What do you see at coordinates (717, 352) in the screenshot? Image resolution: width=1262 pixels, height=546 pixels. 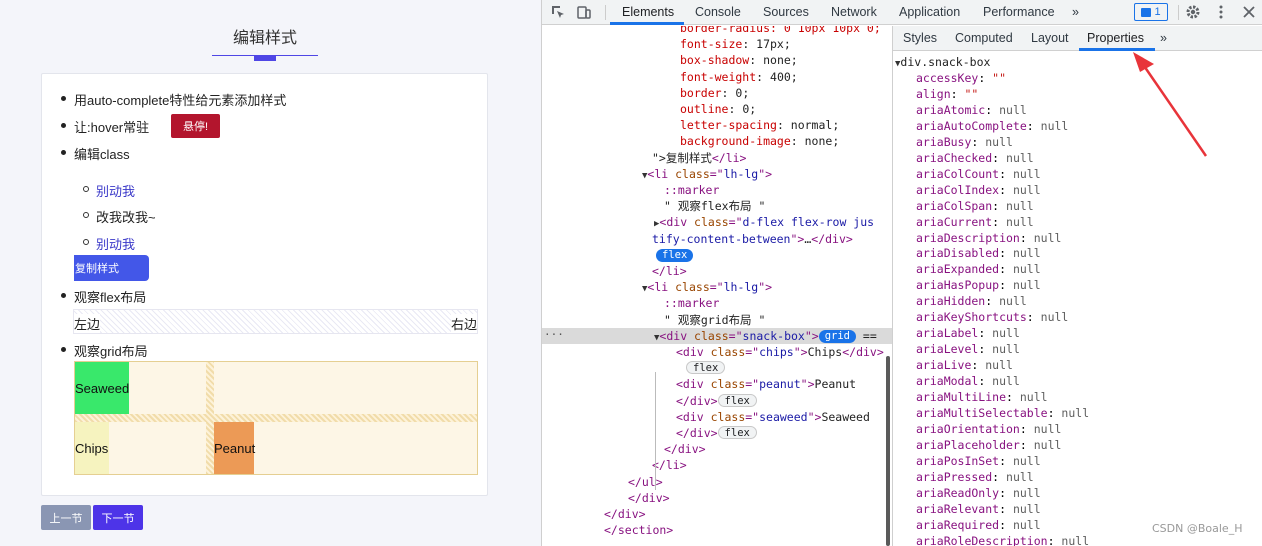 I see `dom-node-line: <div class="chips">Chips</div>` at bounding box center [717, 352].